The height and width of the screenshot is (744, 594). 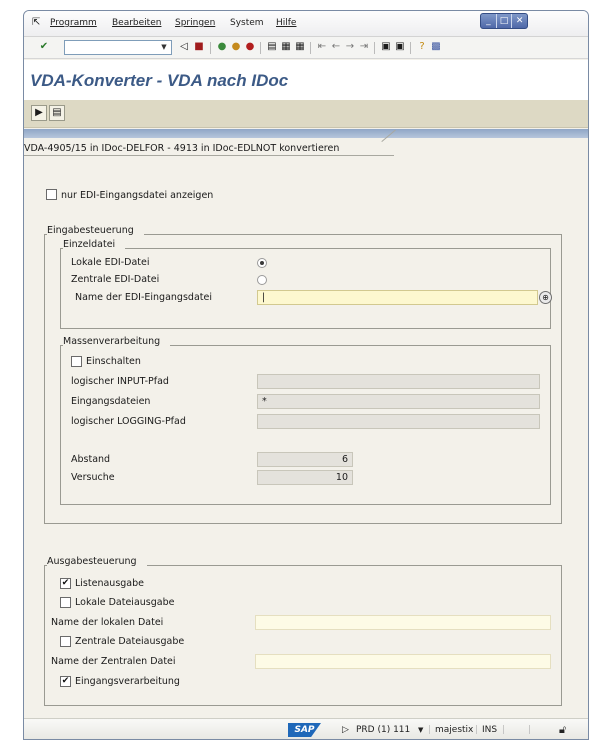 I want to click on lokal-radio, so click(x=262, y=263).